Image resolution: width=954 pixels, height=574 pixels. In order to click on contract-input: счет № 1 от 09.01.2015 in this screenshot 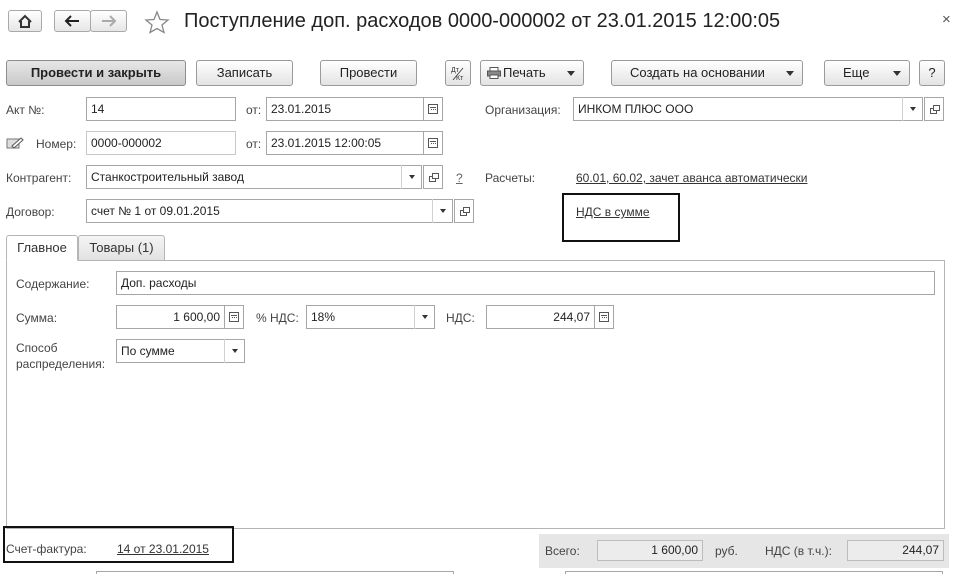, I will do `click(269, 211)`.